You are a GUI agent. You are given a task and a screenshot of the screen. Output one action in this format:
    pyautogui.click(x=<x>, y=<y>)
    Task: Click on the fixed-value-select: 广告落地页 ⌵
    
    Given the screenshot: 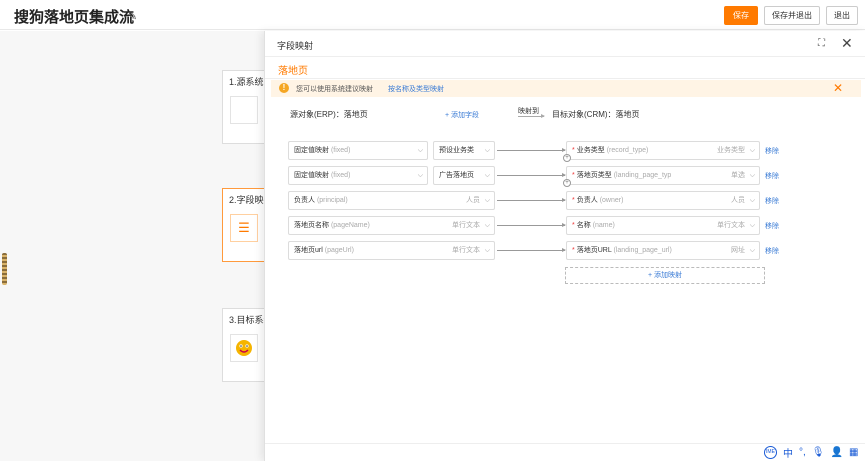 What is the action you would take?
    pyautogui.click(x=464, y=175)
    